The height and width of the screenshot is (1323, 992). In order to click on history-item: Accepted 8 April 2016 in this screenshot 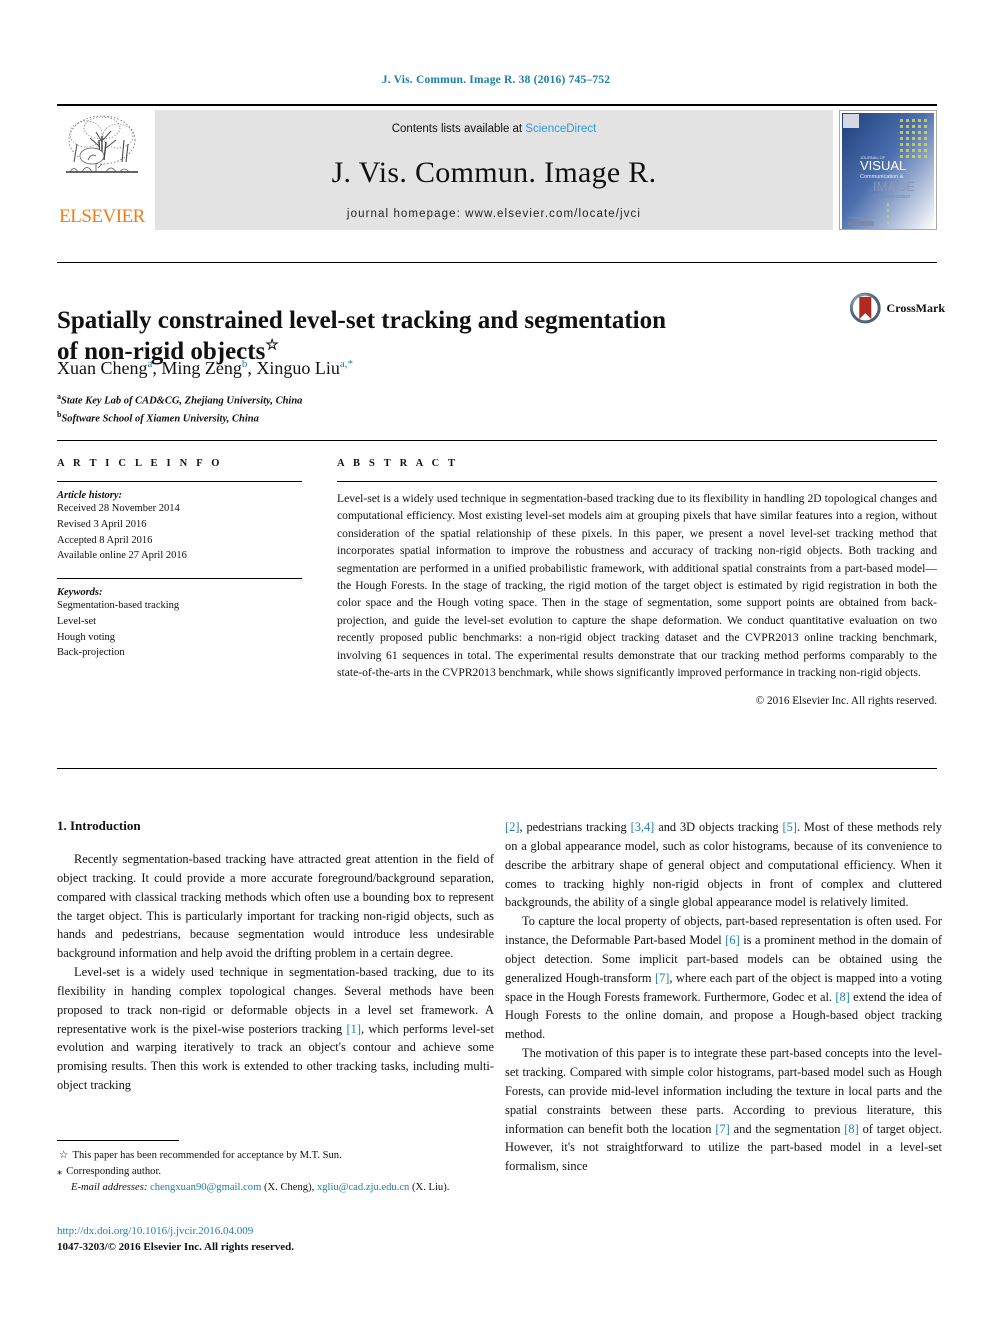, I will do `click(105, 540)`.